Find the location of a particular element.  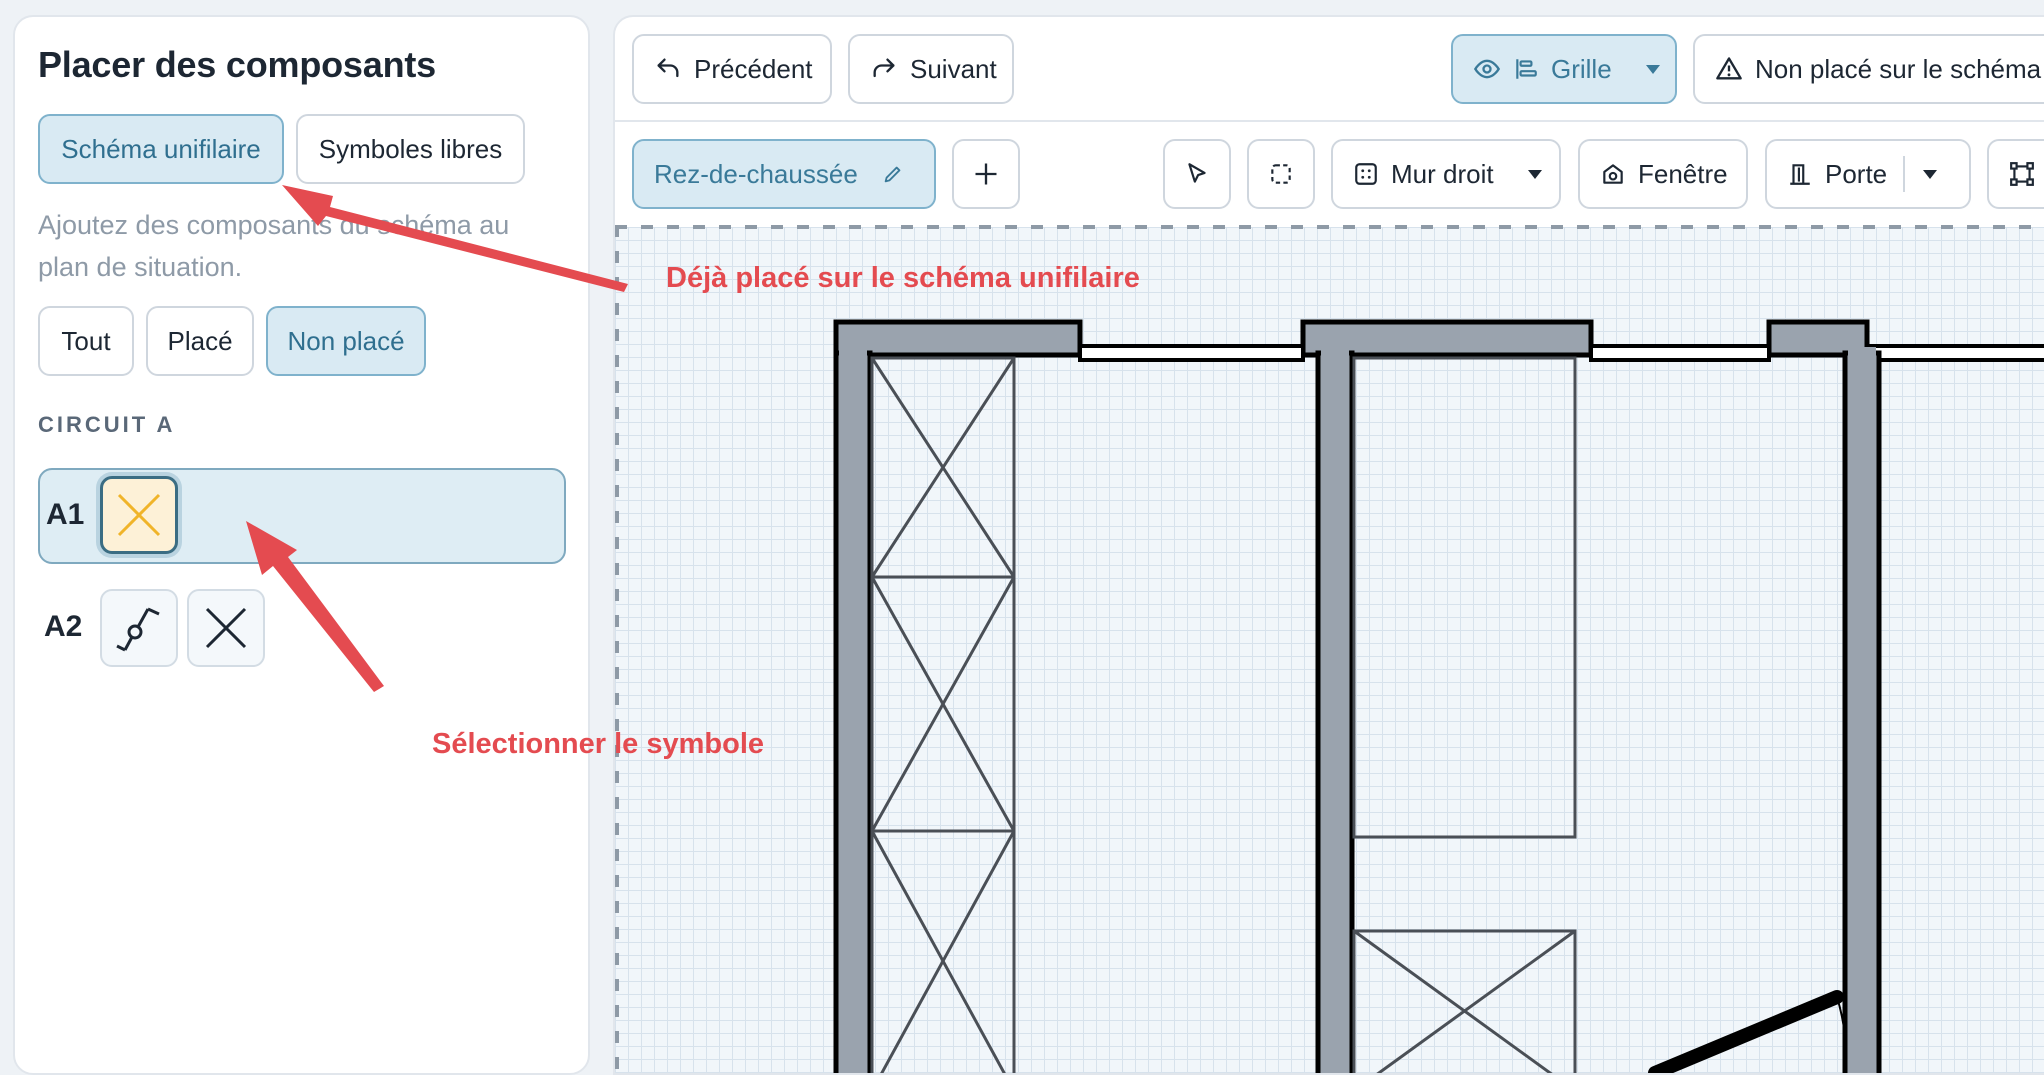

redo-label: Suivant is located at coordinates (953, 68).